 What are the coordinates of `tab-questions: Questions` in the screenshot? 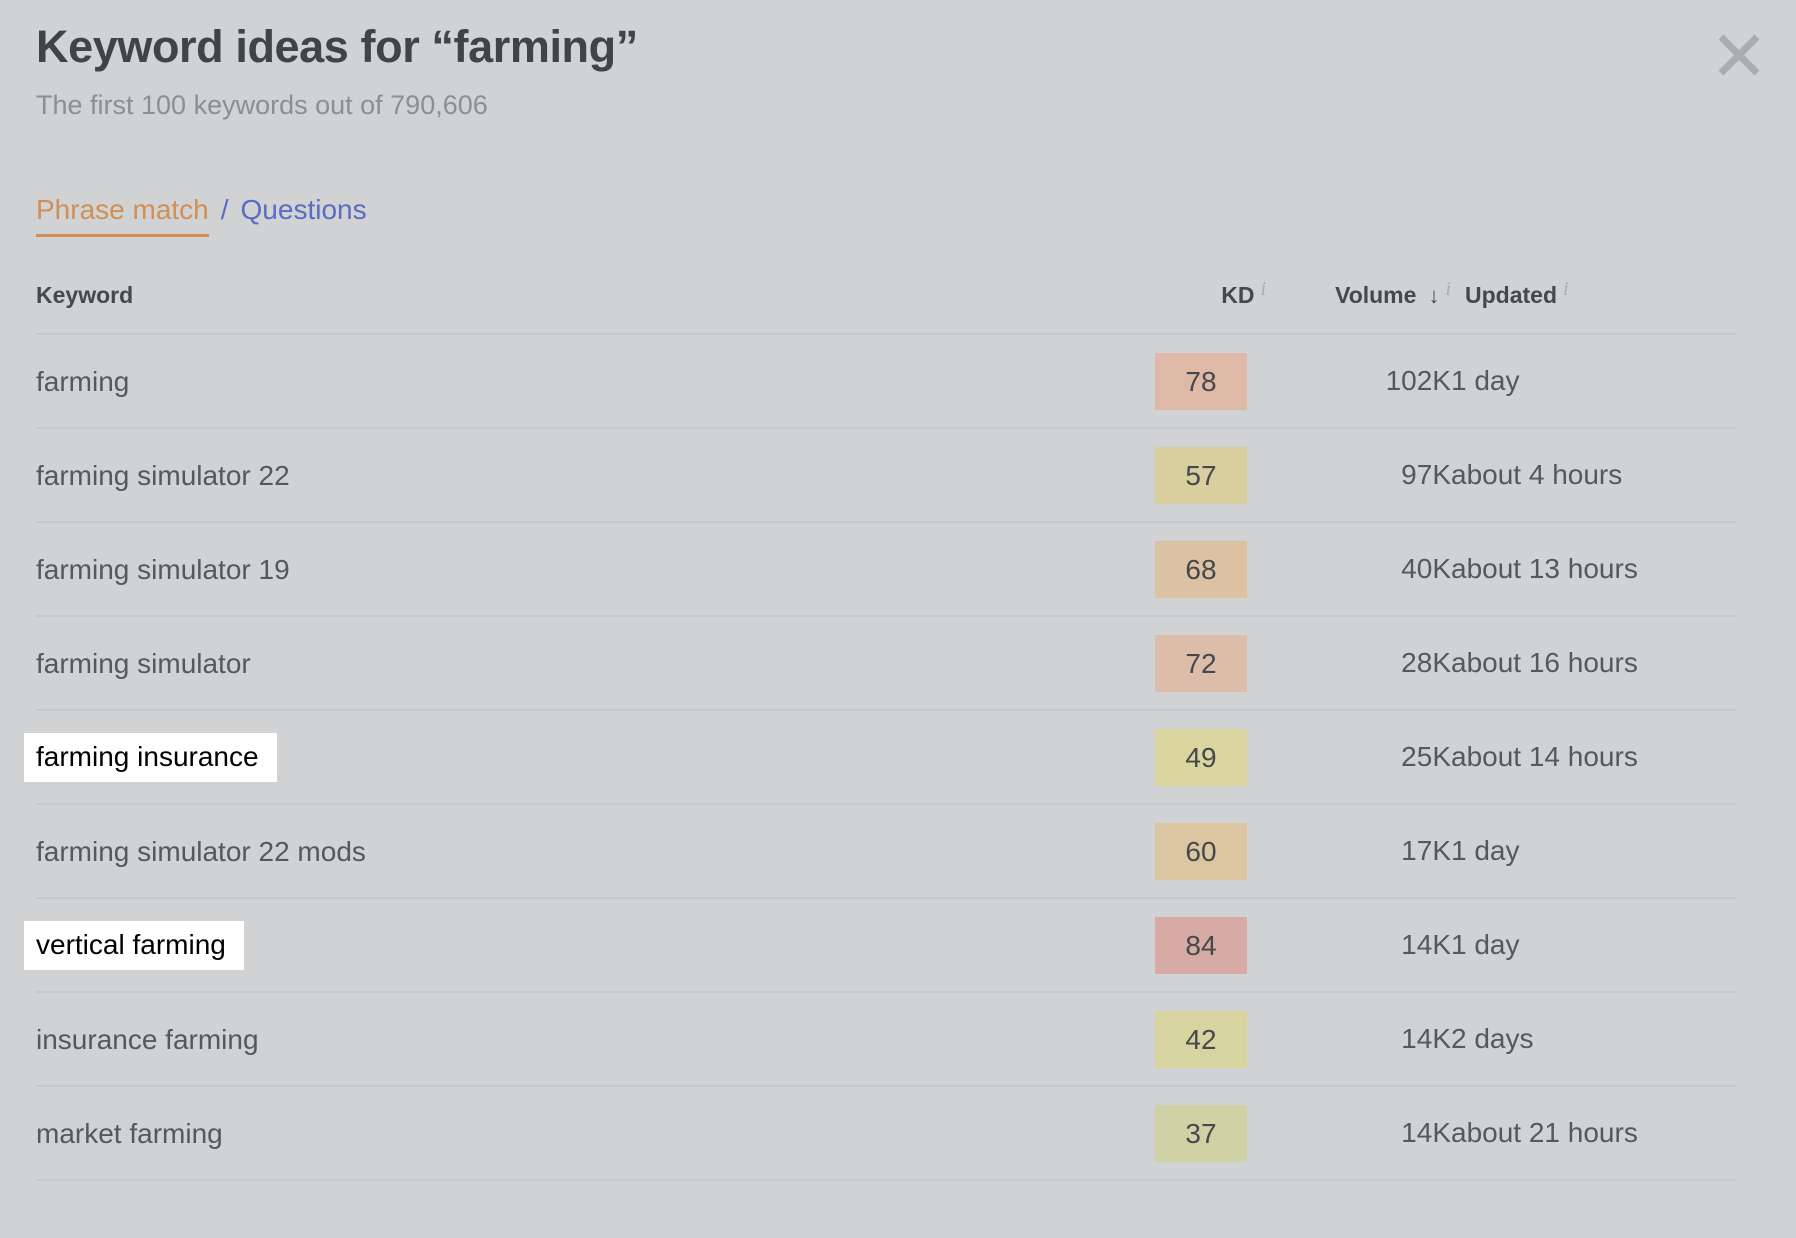 It's located at (304, 212).